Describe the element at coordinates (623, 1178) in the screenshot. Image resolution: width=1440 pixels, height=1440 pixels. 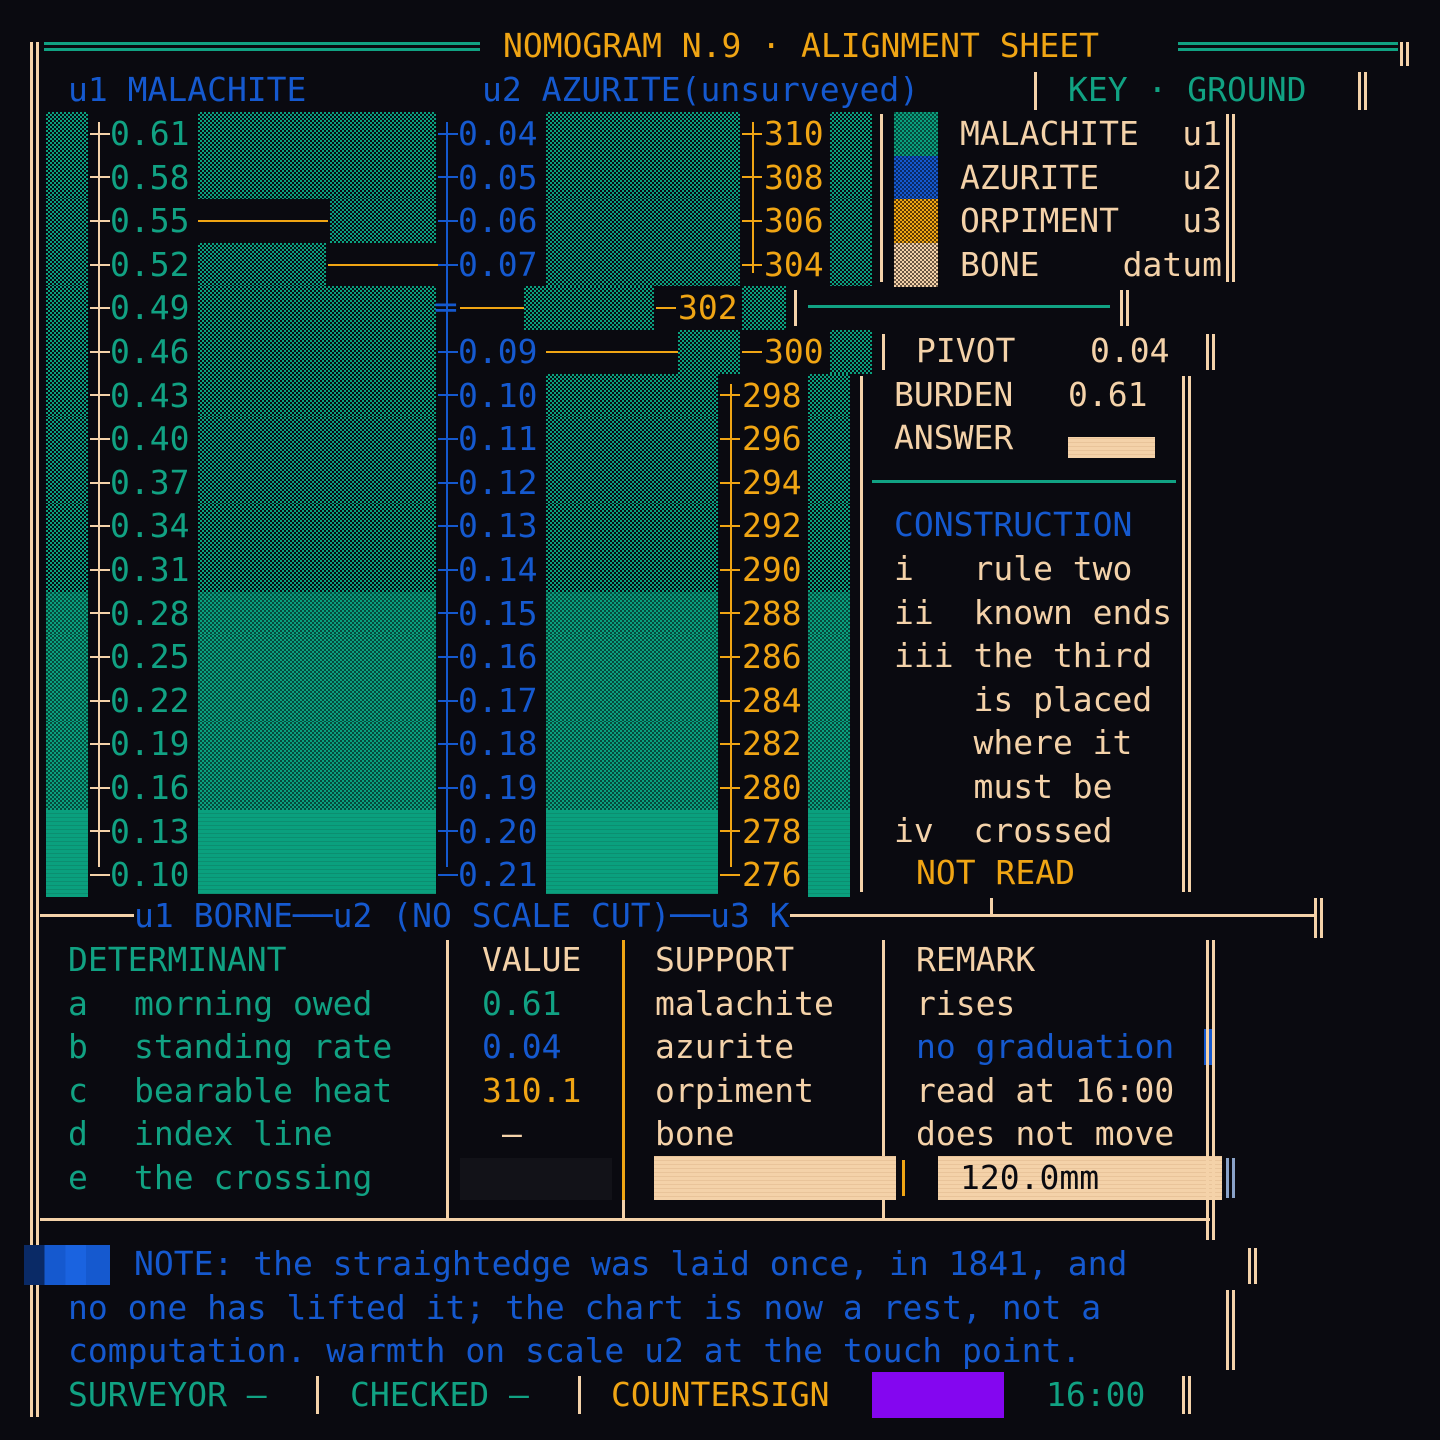
I see `col-divider` at that location.